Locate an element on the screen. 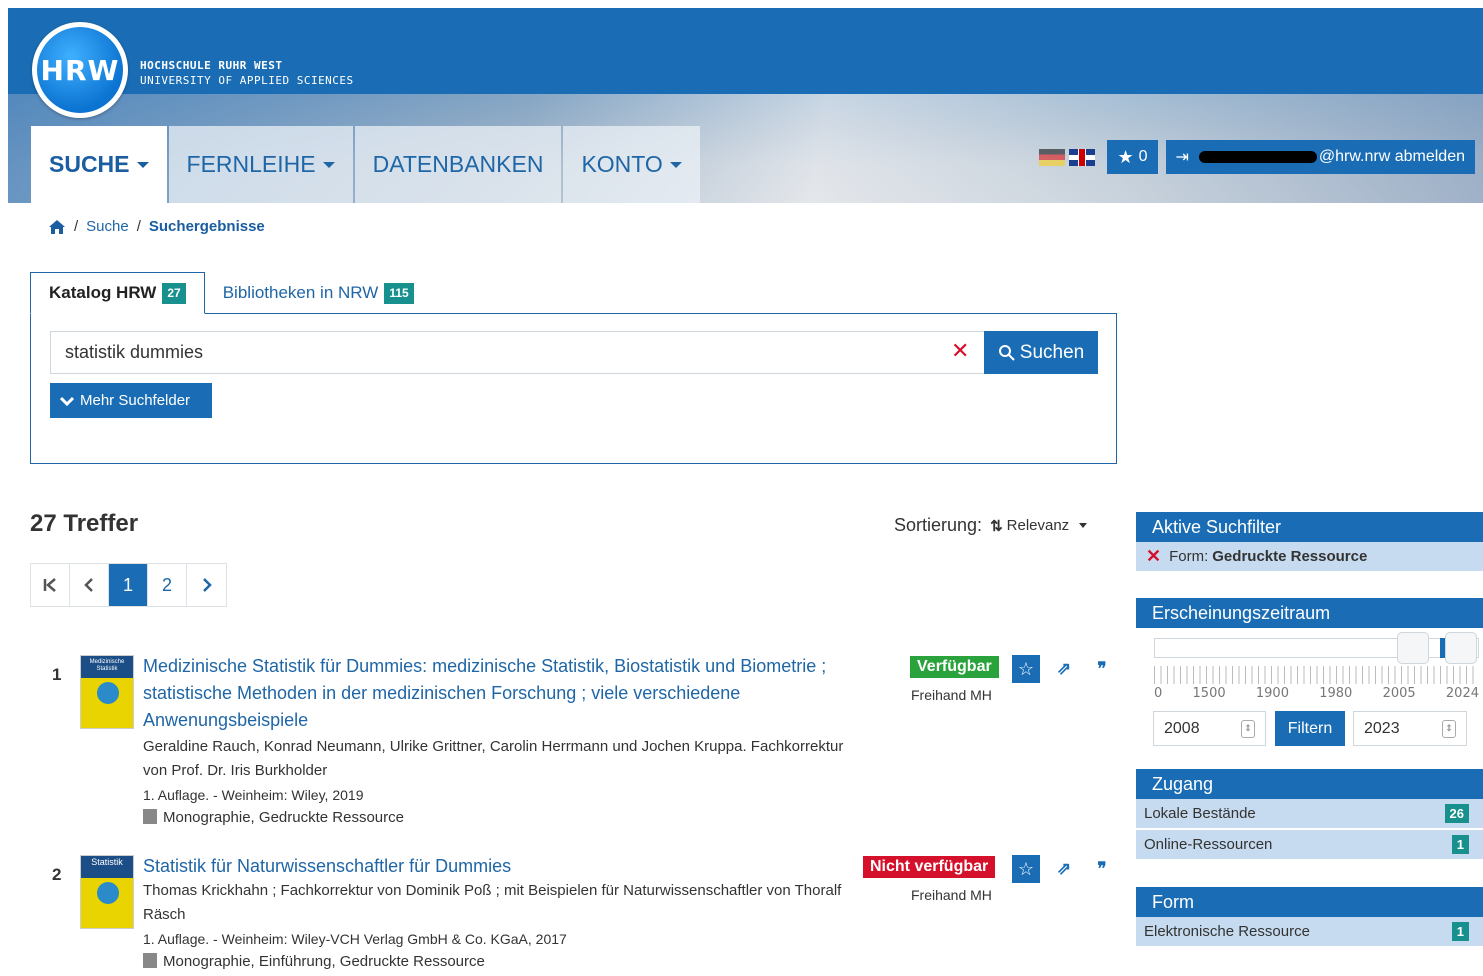 The width and height of the screenshot is (1483, 976). slider-handle-min is located at coordinates (1413, 648).